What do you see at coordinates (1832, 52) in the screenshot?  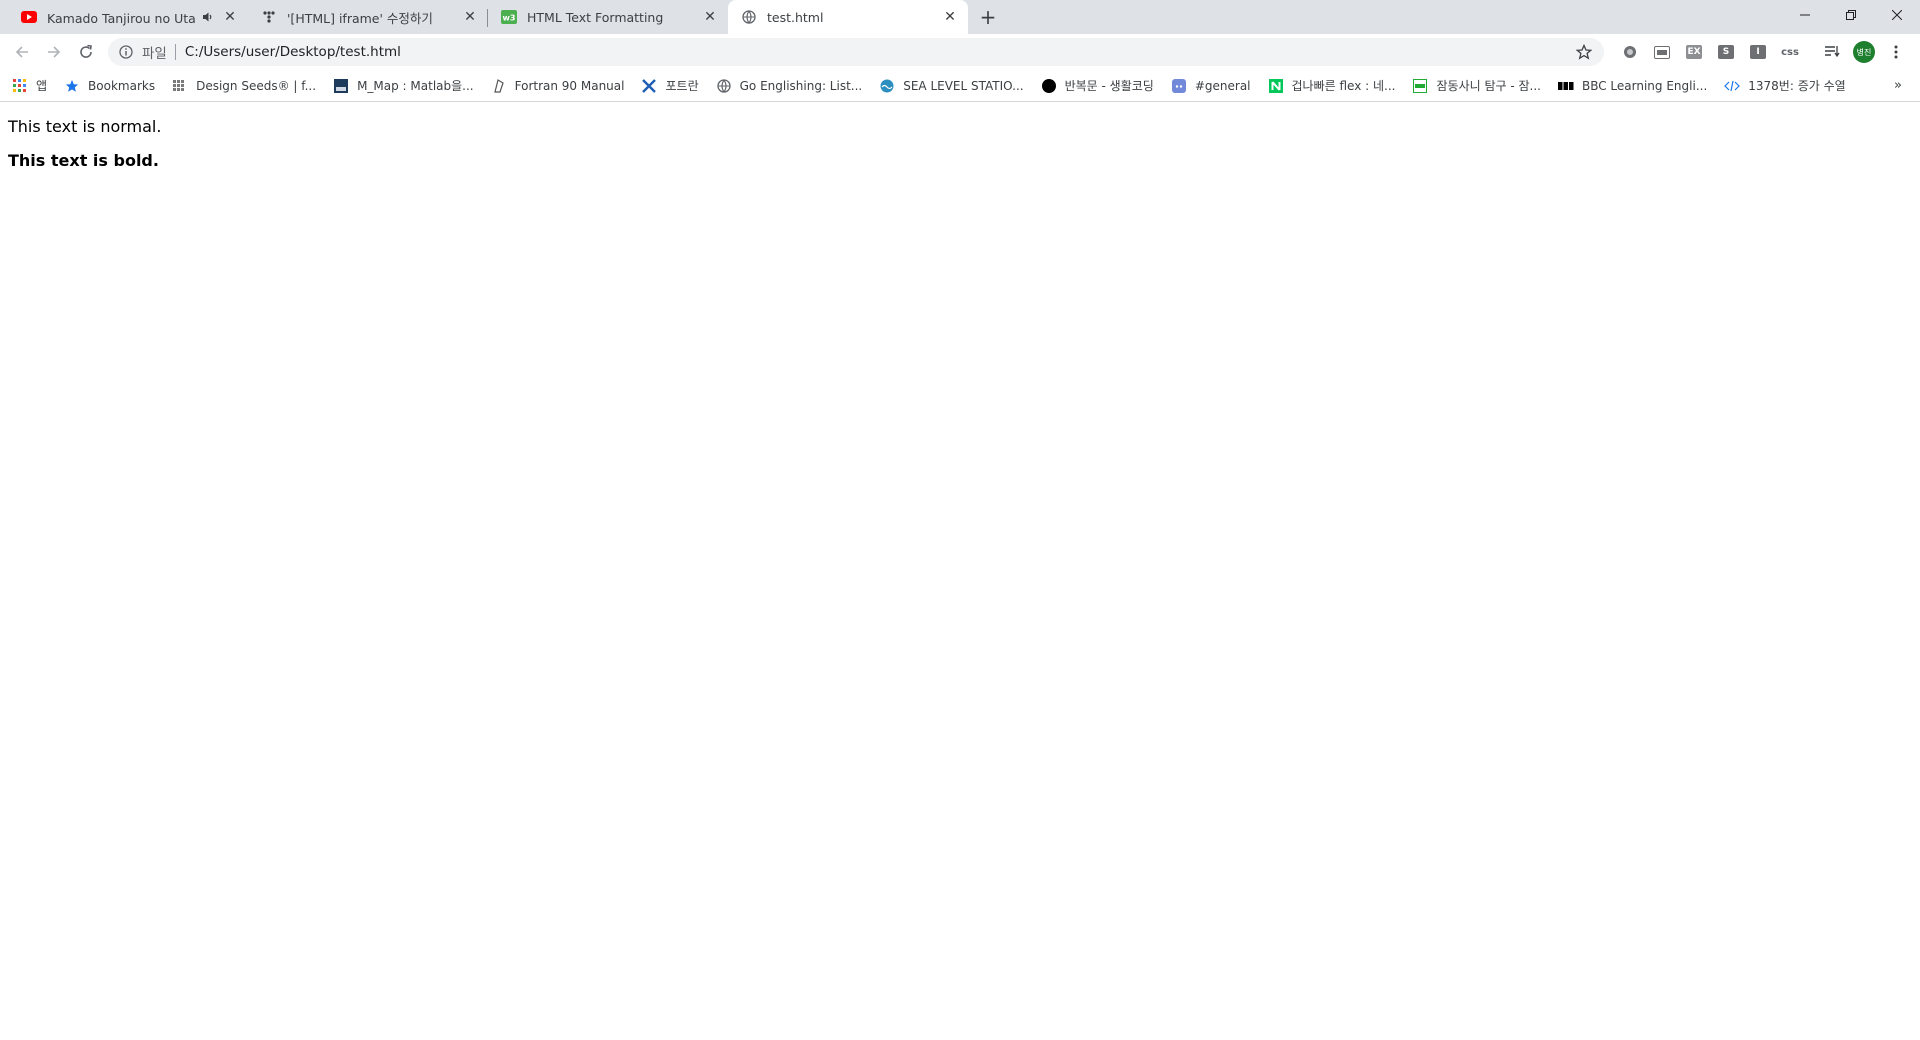 I see `reading-list-icon` at bounding box center [1832, 52].